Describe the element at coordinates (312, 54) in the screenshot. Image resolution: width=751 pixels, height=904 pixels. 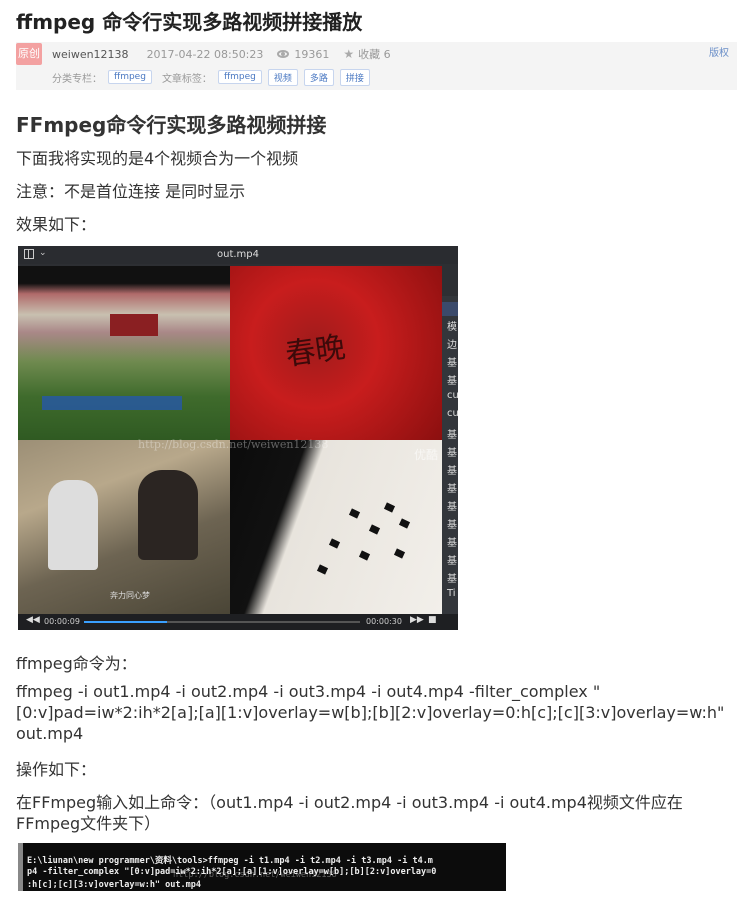
I see `view-count: 19361` at that location.